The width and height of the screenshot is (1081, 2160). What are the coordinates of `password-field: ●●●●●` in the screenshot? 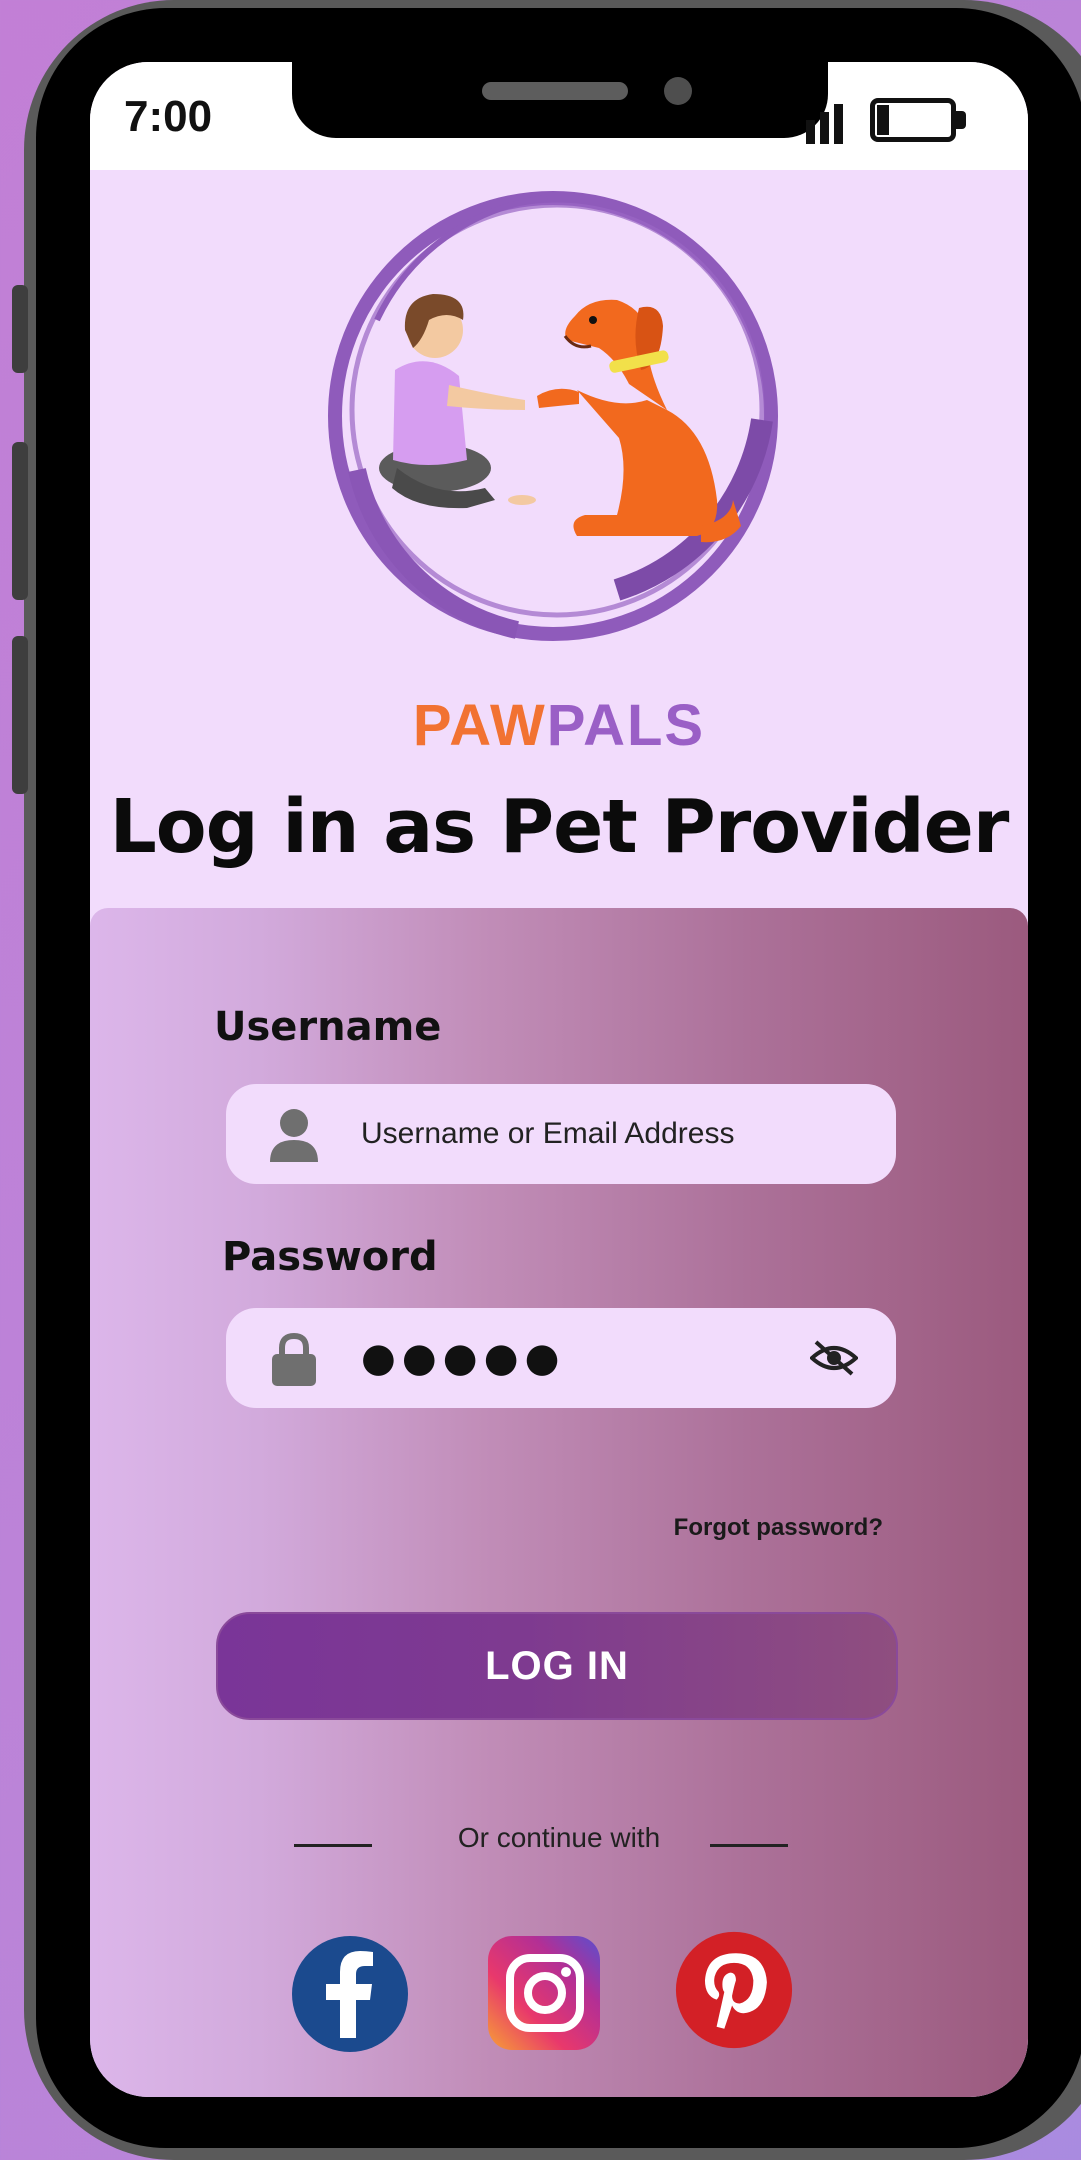 It's located at (561, 1358).